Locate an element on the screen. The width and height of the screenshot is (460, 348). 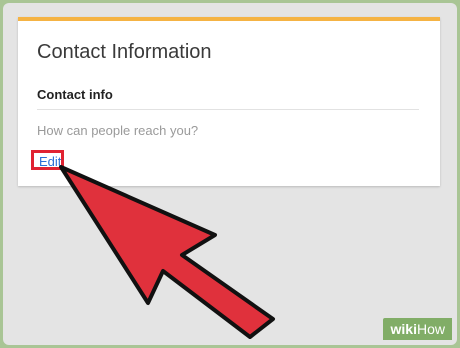
wikihow-logo: wiki How is located at coordinates (417, 329).